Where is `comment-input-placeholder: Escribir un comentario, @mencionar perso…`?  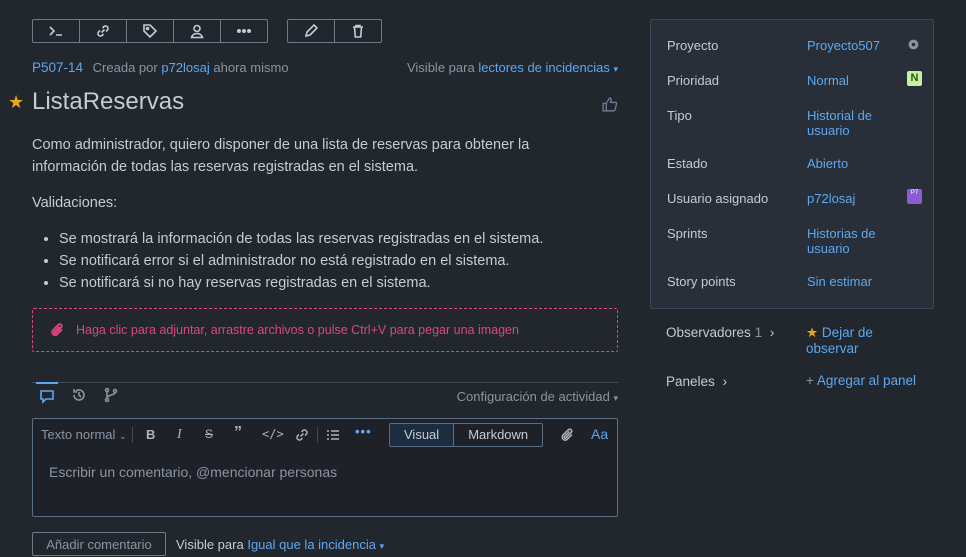 comment-input-placeholder: Escribir un comentario, @mencionar perso… is located at coordinates (193, 472).